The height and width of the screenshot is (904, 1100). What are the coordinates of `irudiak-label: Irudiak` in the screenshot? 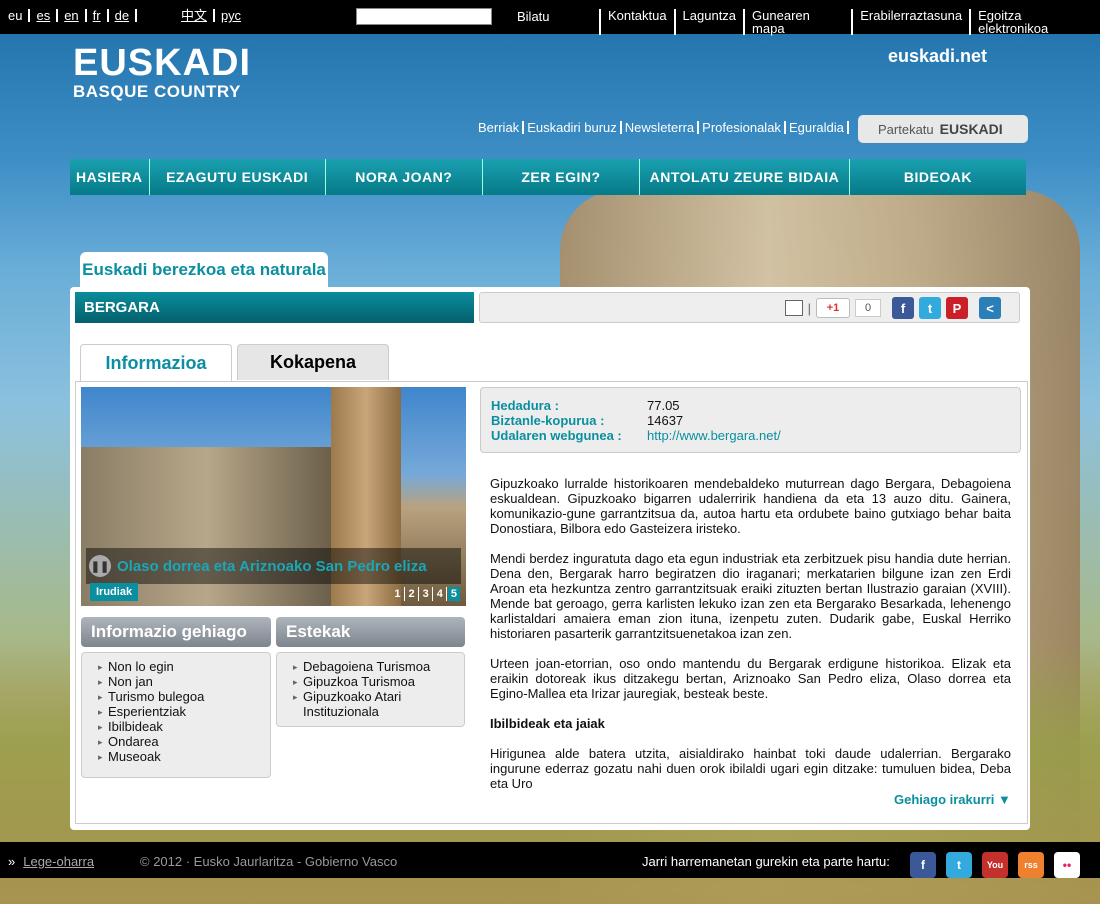 It's located at (114, 592).